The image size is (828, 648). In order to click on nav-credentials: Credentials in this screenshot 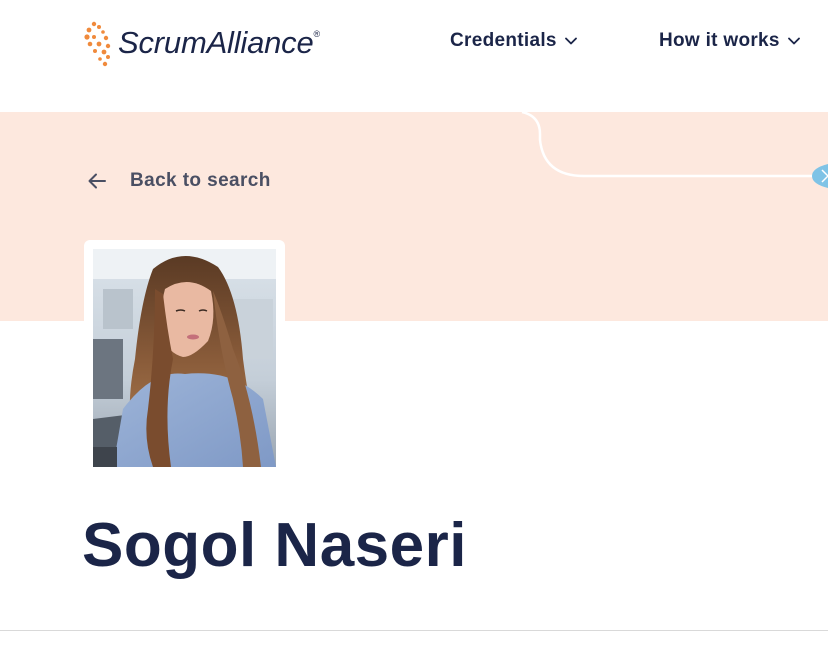, I will do `click(513, 41)`.